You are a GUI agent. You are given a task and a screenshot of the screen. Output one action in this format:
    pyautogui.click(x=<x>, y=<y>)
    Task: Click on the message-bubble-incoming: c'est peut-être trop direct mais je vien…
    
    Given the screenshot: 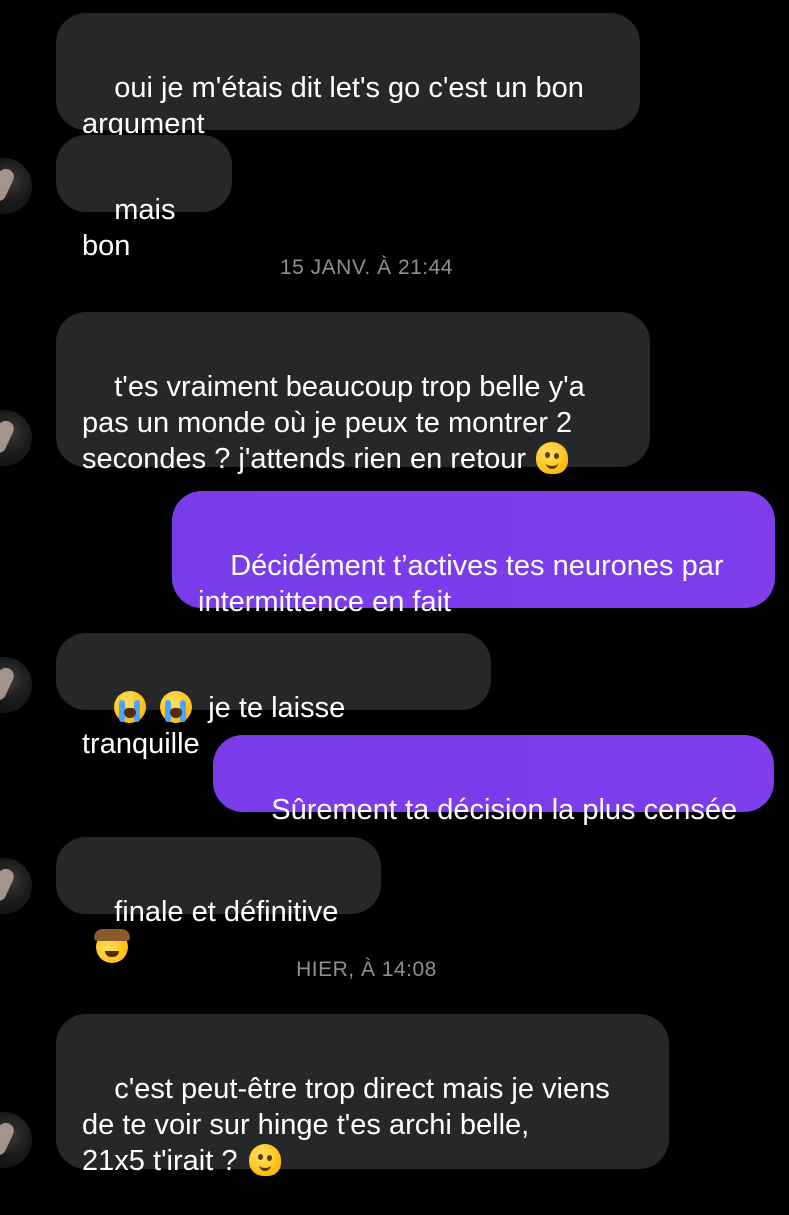 What is the action you would take?
    pyautogui.click(x=362, y=1095)
    